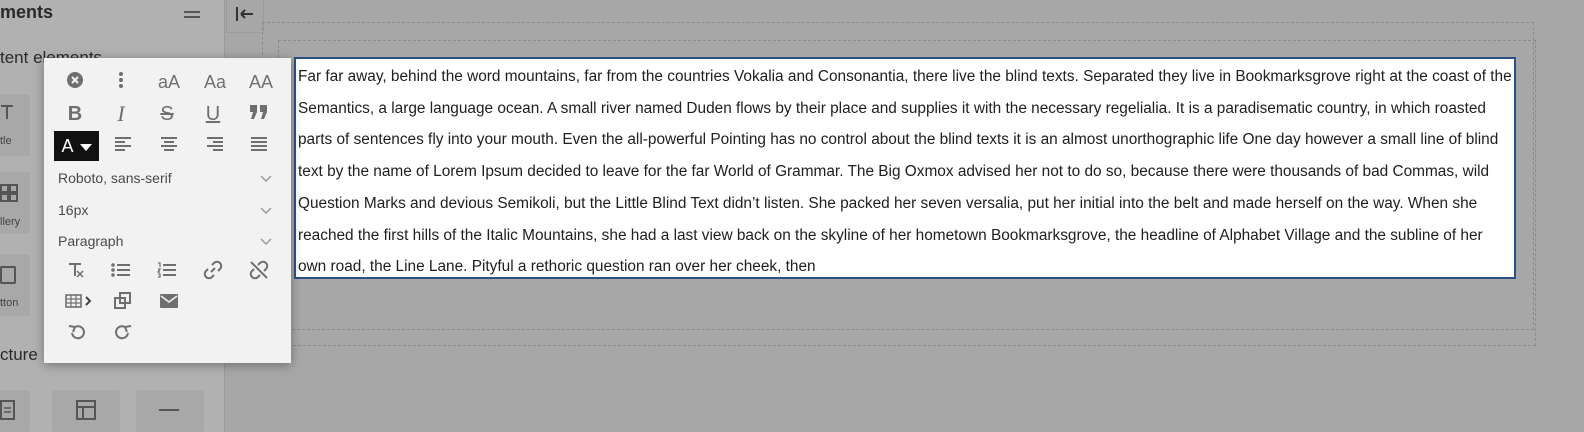  I want to click on bullet-list-icon, so click(121, 272).